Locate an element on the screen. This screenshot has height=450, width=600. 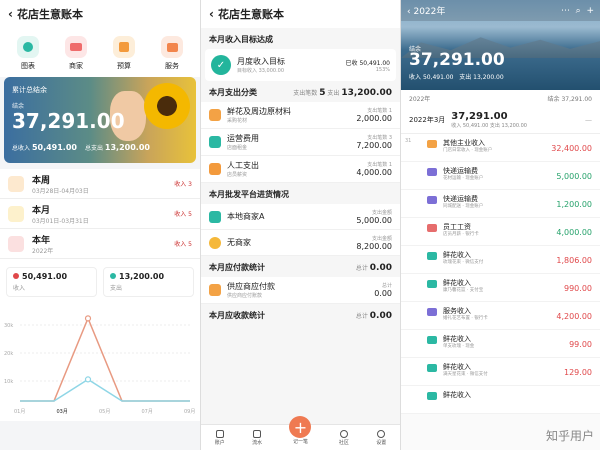
meta-total: 13,200.00 is located at coordinates (366, 92).